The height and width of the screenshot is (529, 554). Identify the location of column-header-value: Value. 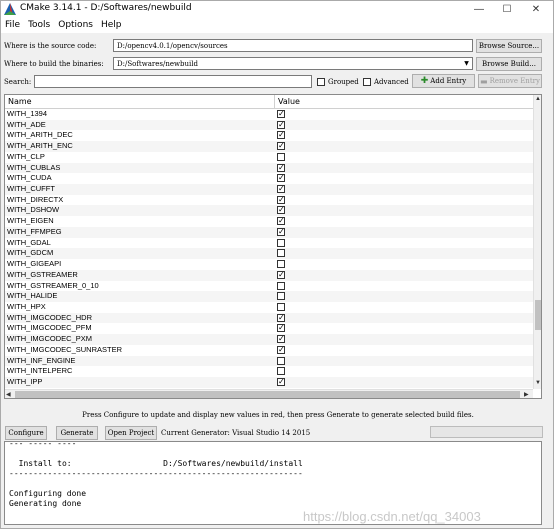
(404, 102).